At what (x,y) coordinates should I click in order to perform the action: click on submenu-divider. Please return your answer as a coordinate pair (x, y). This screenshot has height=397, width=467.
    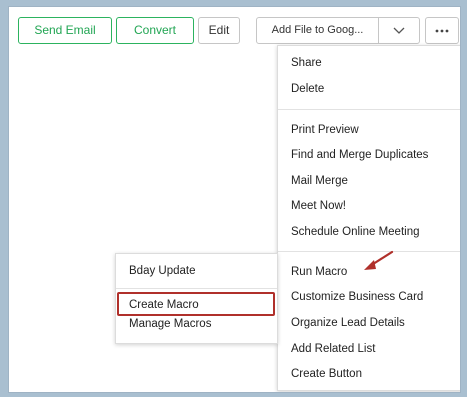
    Looking at the image, I should click on (196, 288).